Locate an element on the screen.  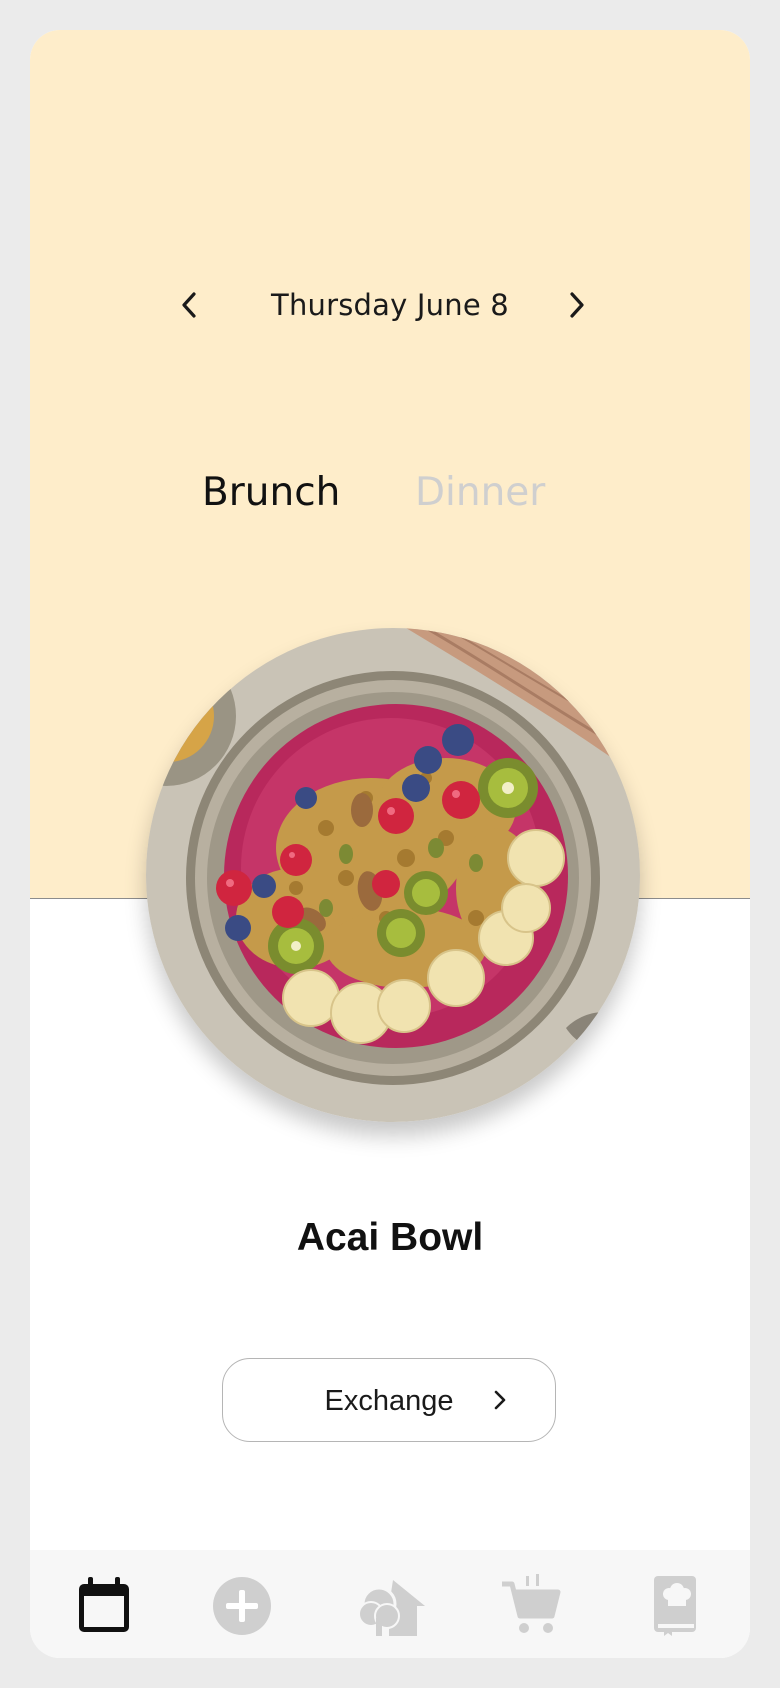
exchange-button: Exchange is located at coordinates (389, 1400).